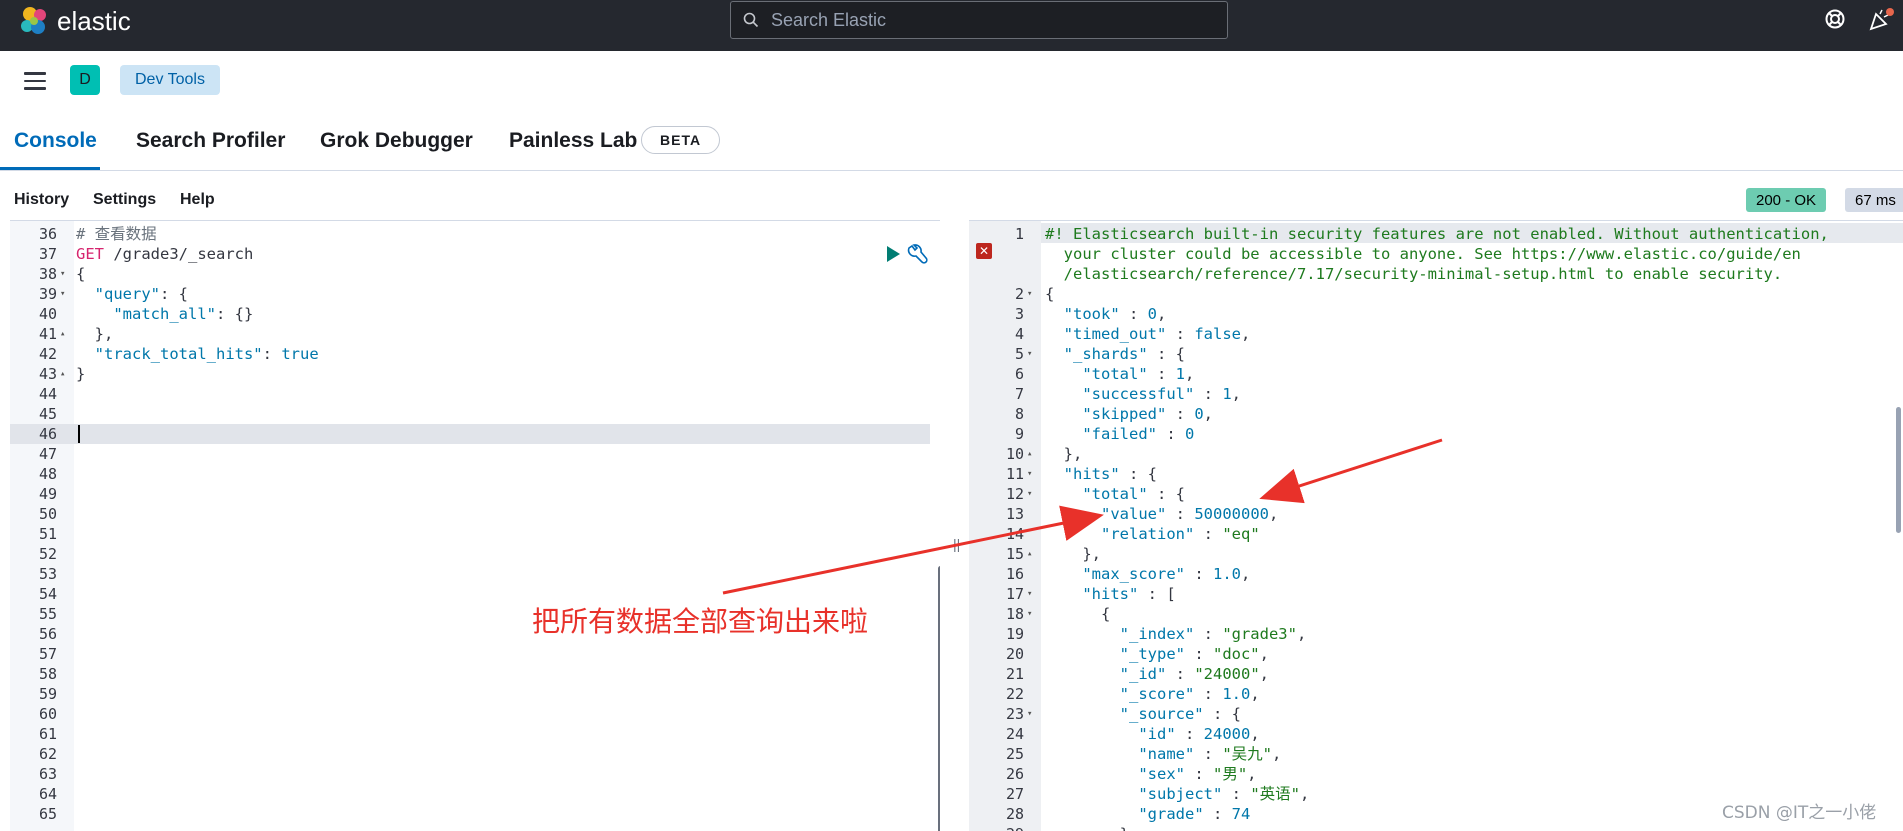 The image size is (1903, 831). Describe the element at coordinates (700, 621) in the screenshot. I see `annotation-text: 把所有数据全部查询出来啦` at that location.